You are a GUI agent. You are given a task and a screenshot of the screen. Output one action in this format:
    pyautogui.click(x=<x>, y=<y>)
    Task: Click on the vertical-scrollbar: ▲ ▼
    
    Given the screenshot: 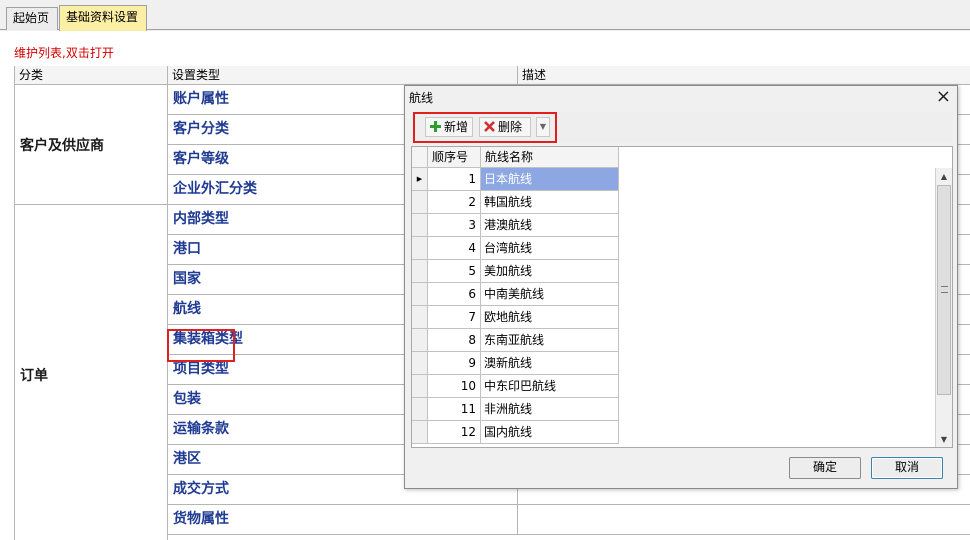 What is the action you would take?
    pyautogui.click(x=943, y=307)
    